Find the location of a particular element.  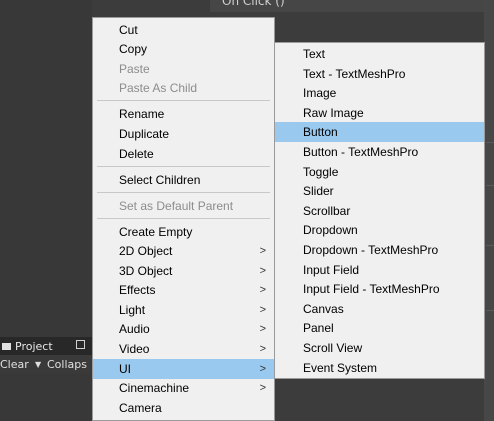

submenu-item-panel: Panel is located at coordinates (379, 328).